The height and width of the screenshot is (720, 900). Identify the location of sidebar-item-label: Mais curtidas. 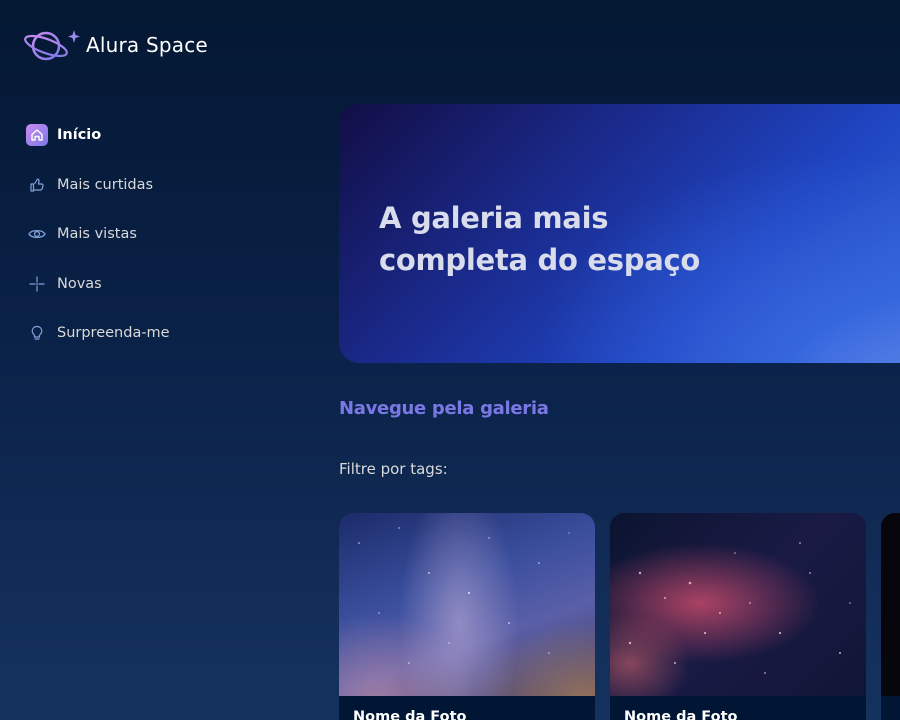
(105, 184).